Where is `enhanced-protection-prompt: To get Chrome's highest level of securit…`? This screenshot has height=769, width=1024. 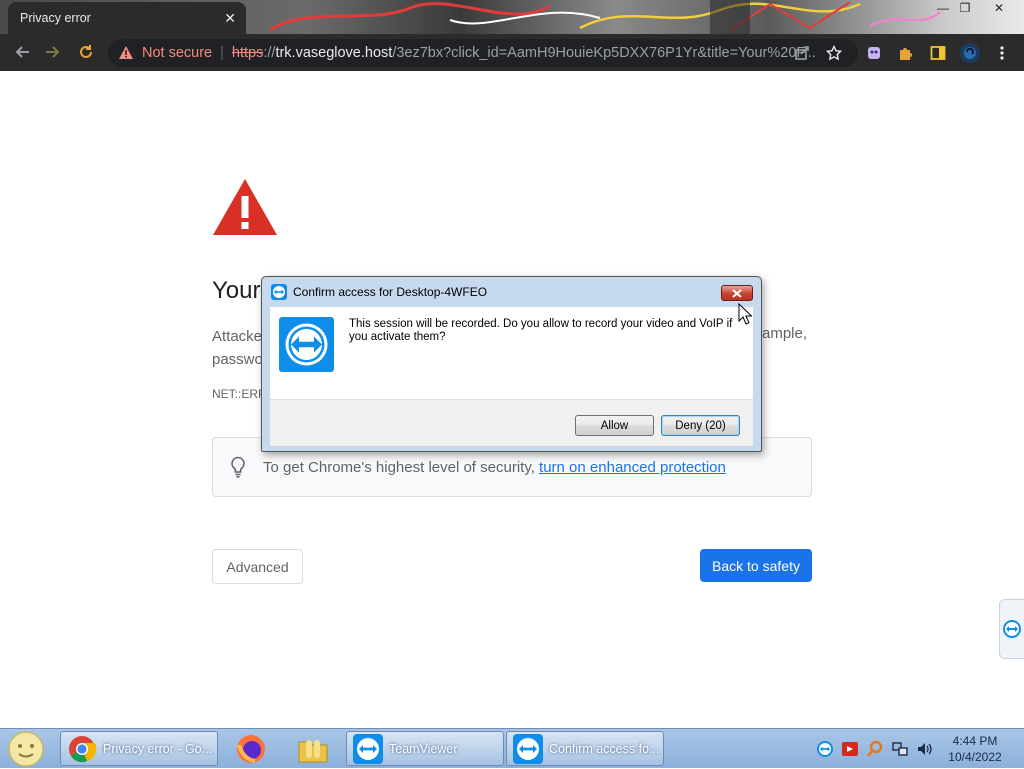
enhanced-protection-prompt: To get Chrome's highest level of securit… is located at coordinates (401, 467).